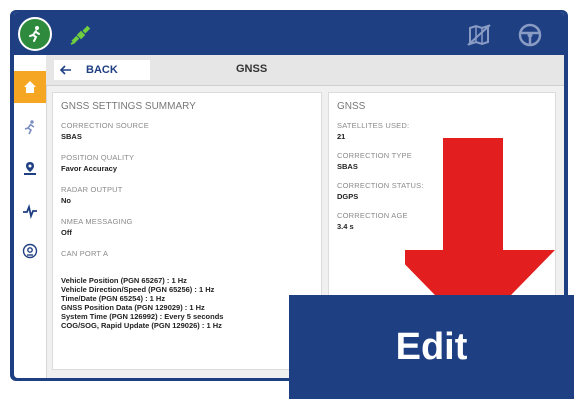 Image resolution: width=574 pixels, height=399 pixels. What do you see at coordinates (289, 33) in the screenshot?
I see `top-bar` at bounding box center [289, 33].